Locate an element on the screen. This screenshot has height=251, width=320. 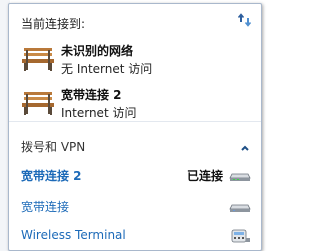
connection-label: 宽带连接 2 is located at coordinates (51, 176).